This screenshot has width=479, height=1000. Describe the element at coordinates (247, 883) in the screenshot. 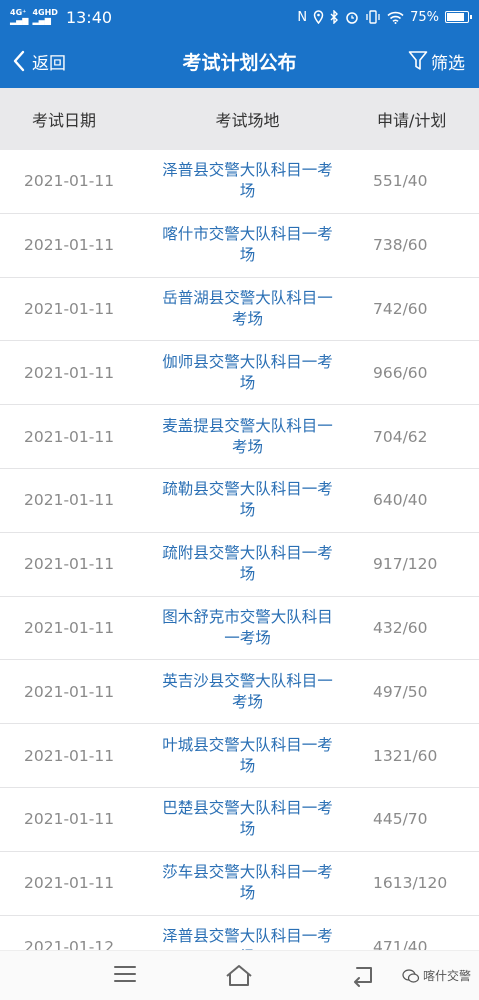

I see `row-venue: 莎车县交警大队科目一考场` at that location.